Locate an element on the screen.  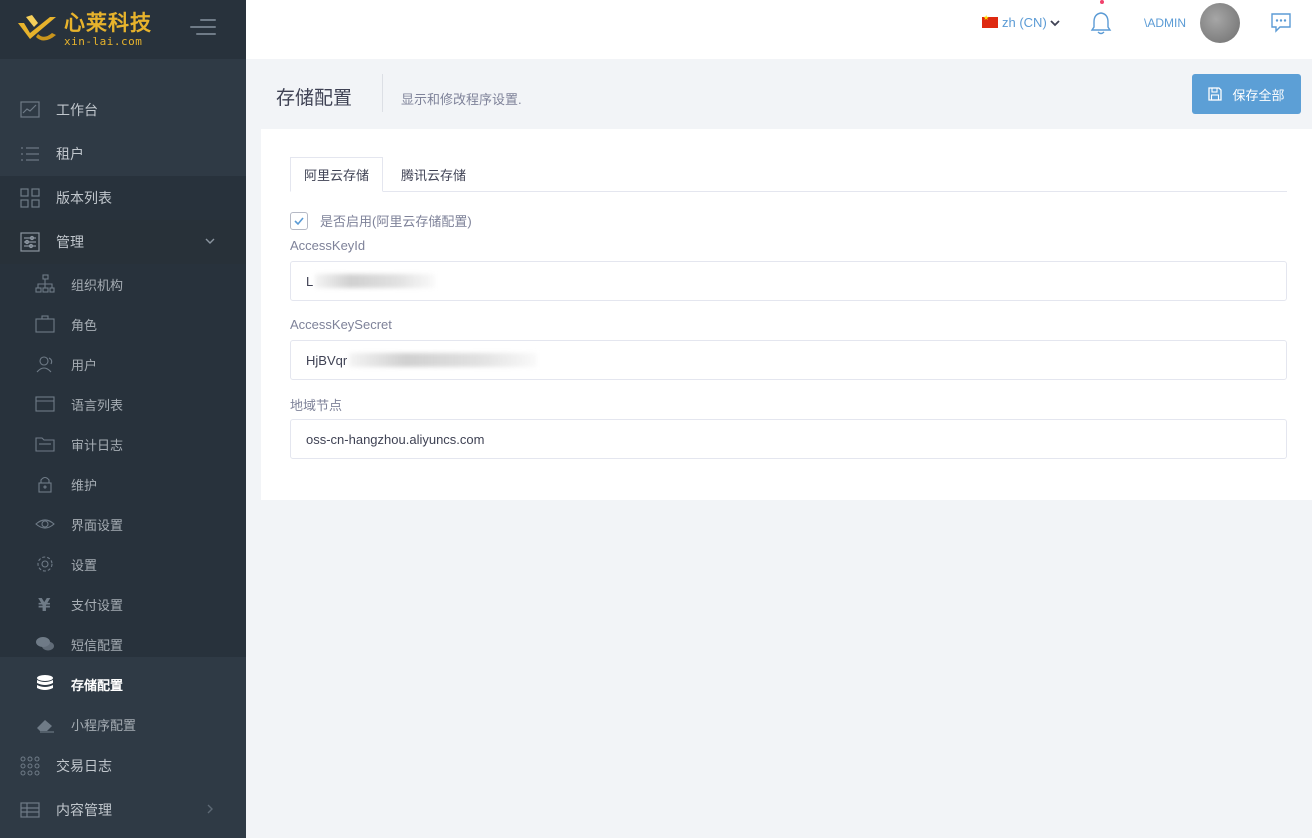
sidebar-subitem-roles: 角色 is located at coordinates (123, 324).